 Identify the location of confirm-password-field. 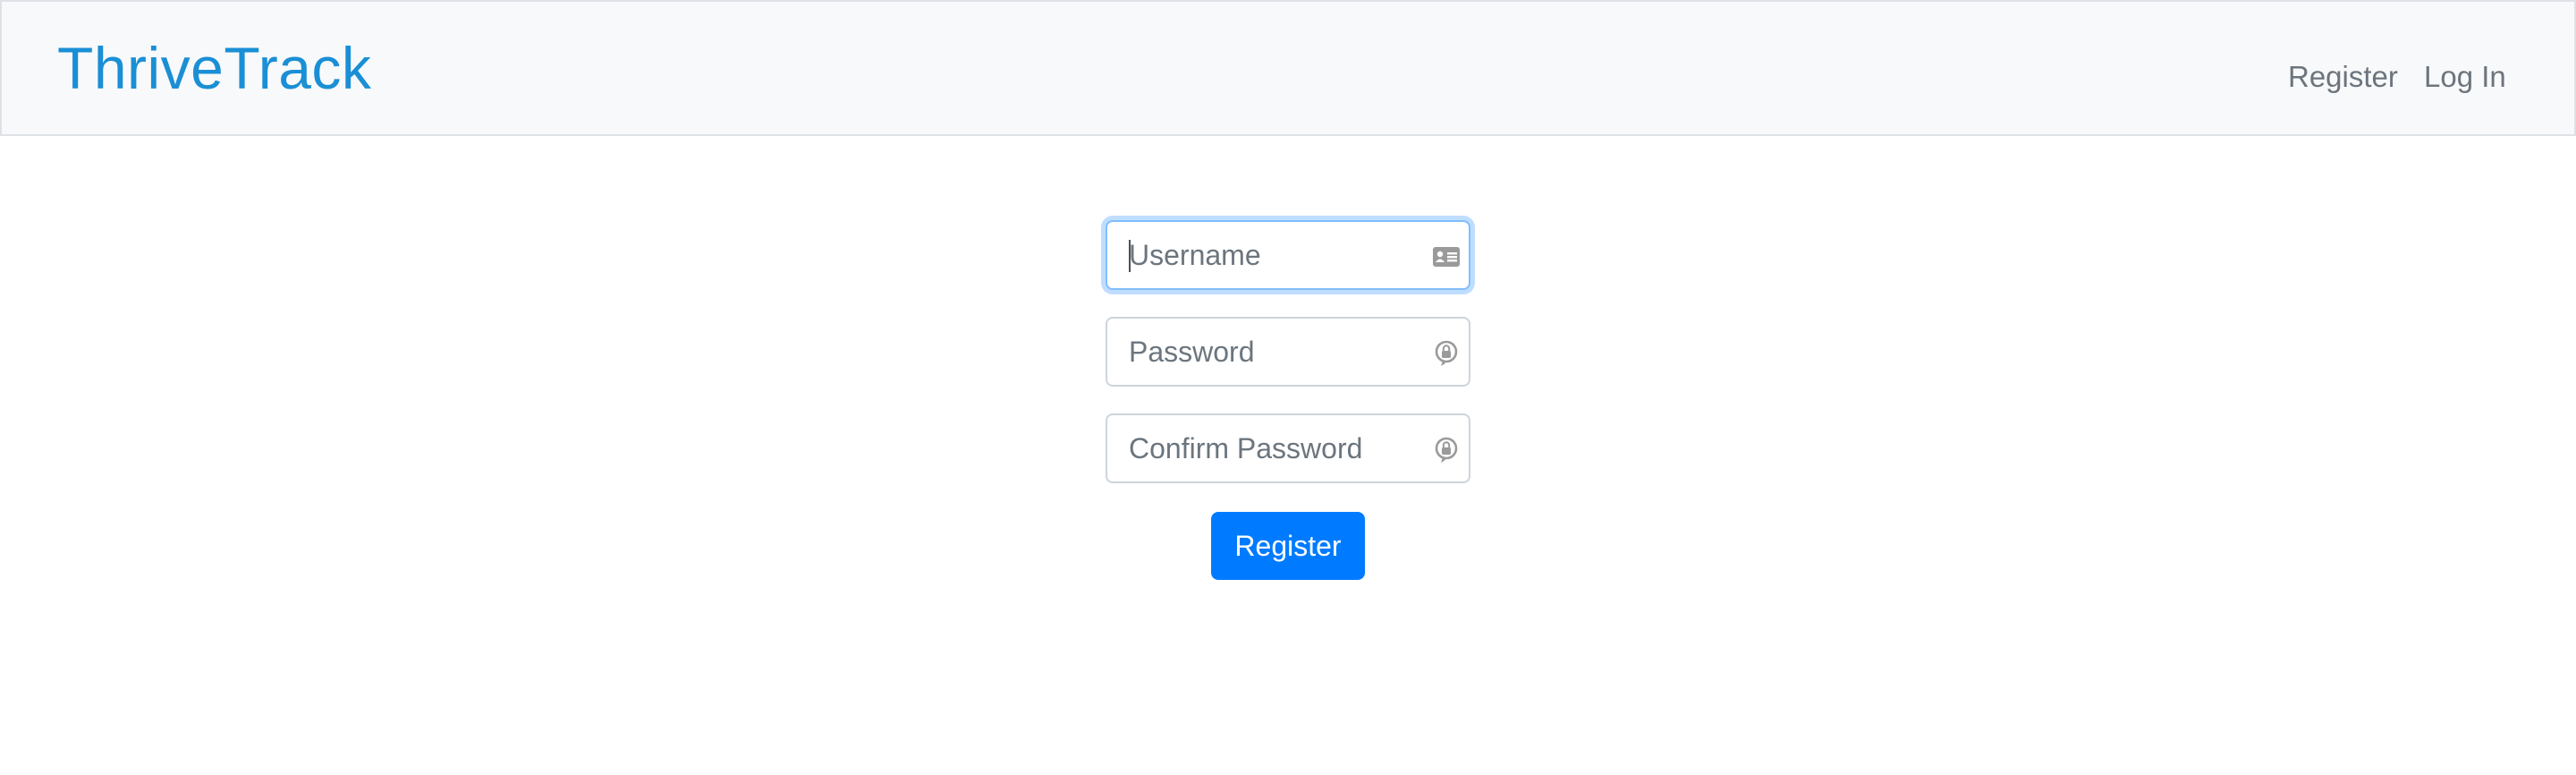
(1288, 448).